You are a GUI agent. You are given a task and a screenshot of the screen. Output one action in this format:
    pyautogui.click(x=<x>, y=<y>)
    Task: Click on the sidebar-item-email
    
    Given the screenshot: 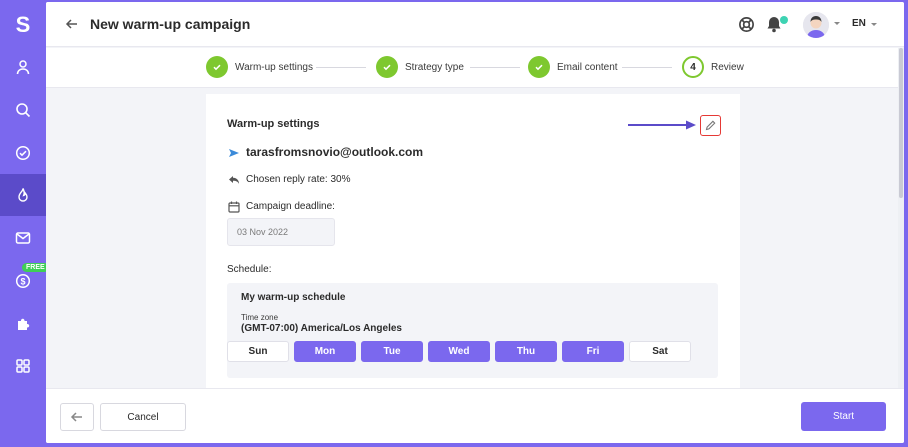 What is the action you would take?
    pyautogui.click(x=23, y=238)
    